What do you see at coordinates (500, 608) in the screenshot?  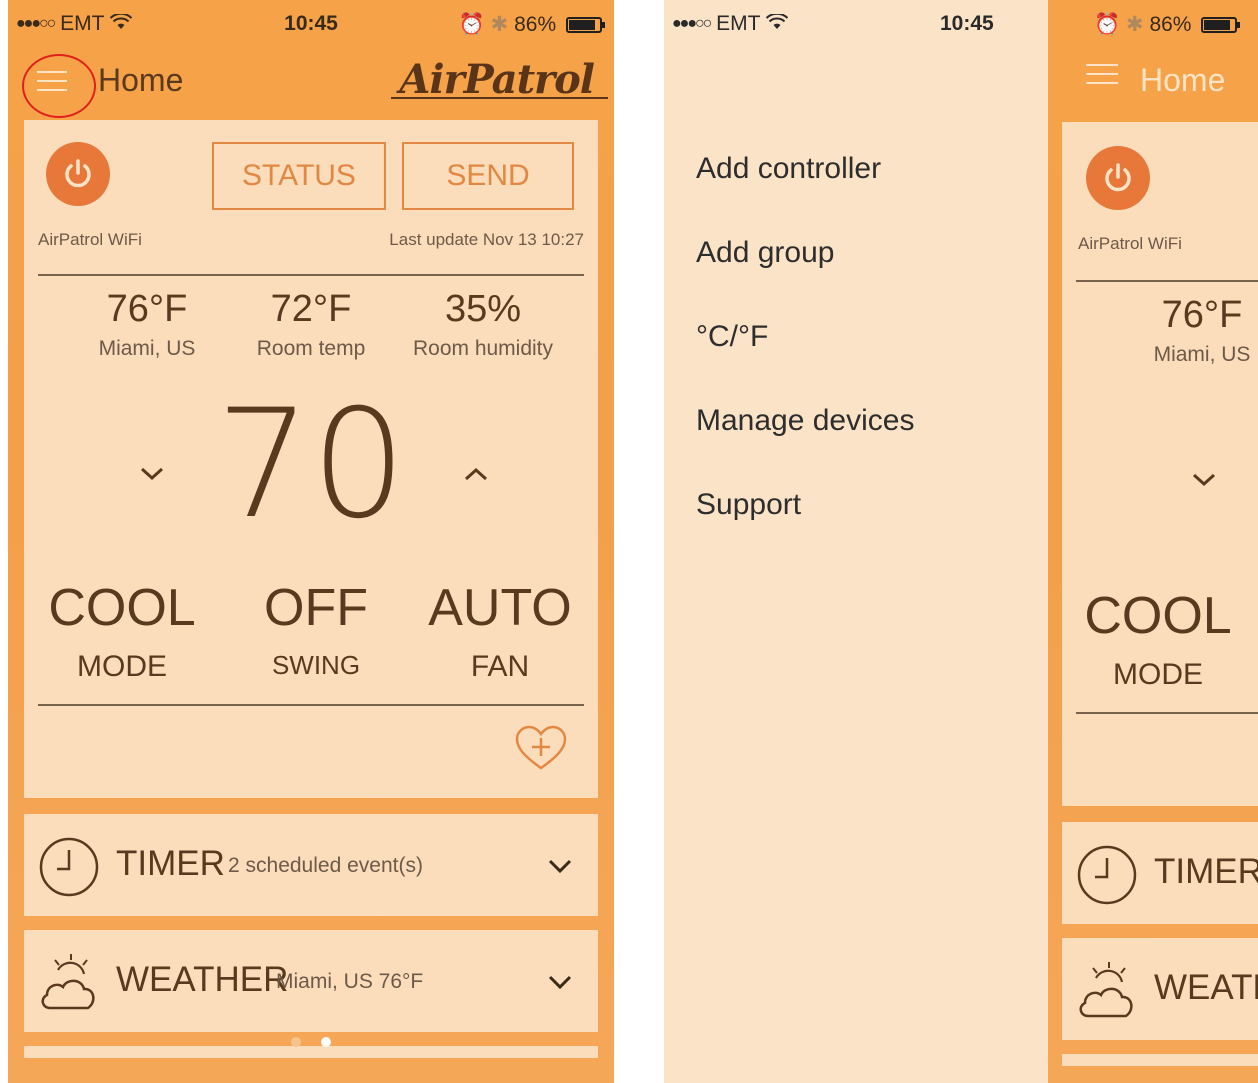 I see `mode-value: AUTO` at bounding box center [500, 608].